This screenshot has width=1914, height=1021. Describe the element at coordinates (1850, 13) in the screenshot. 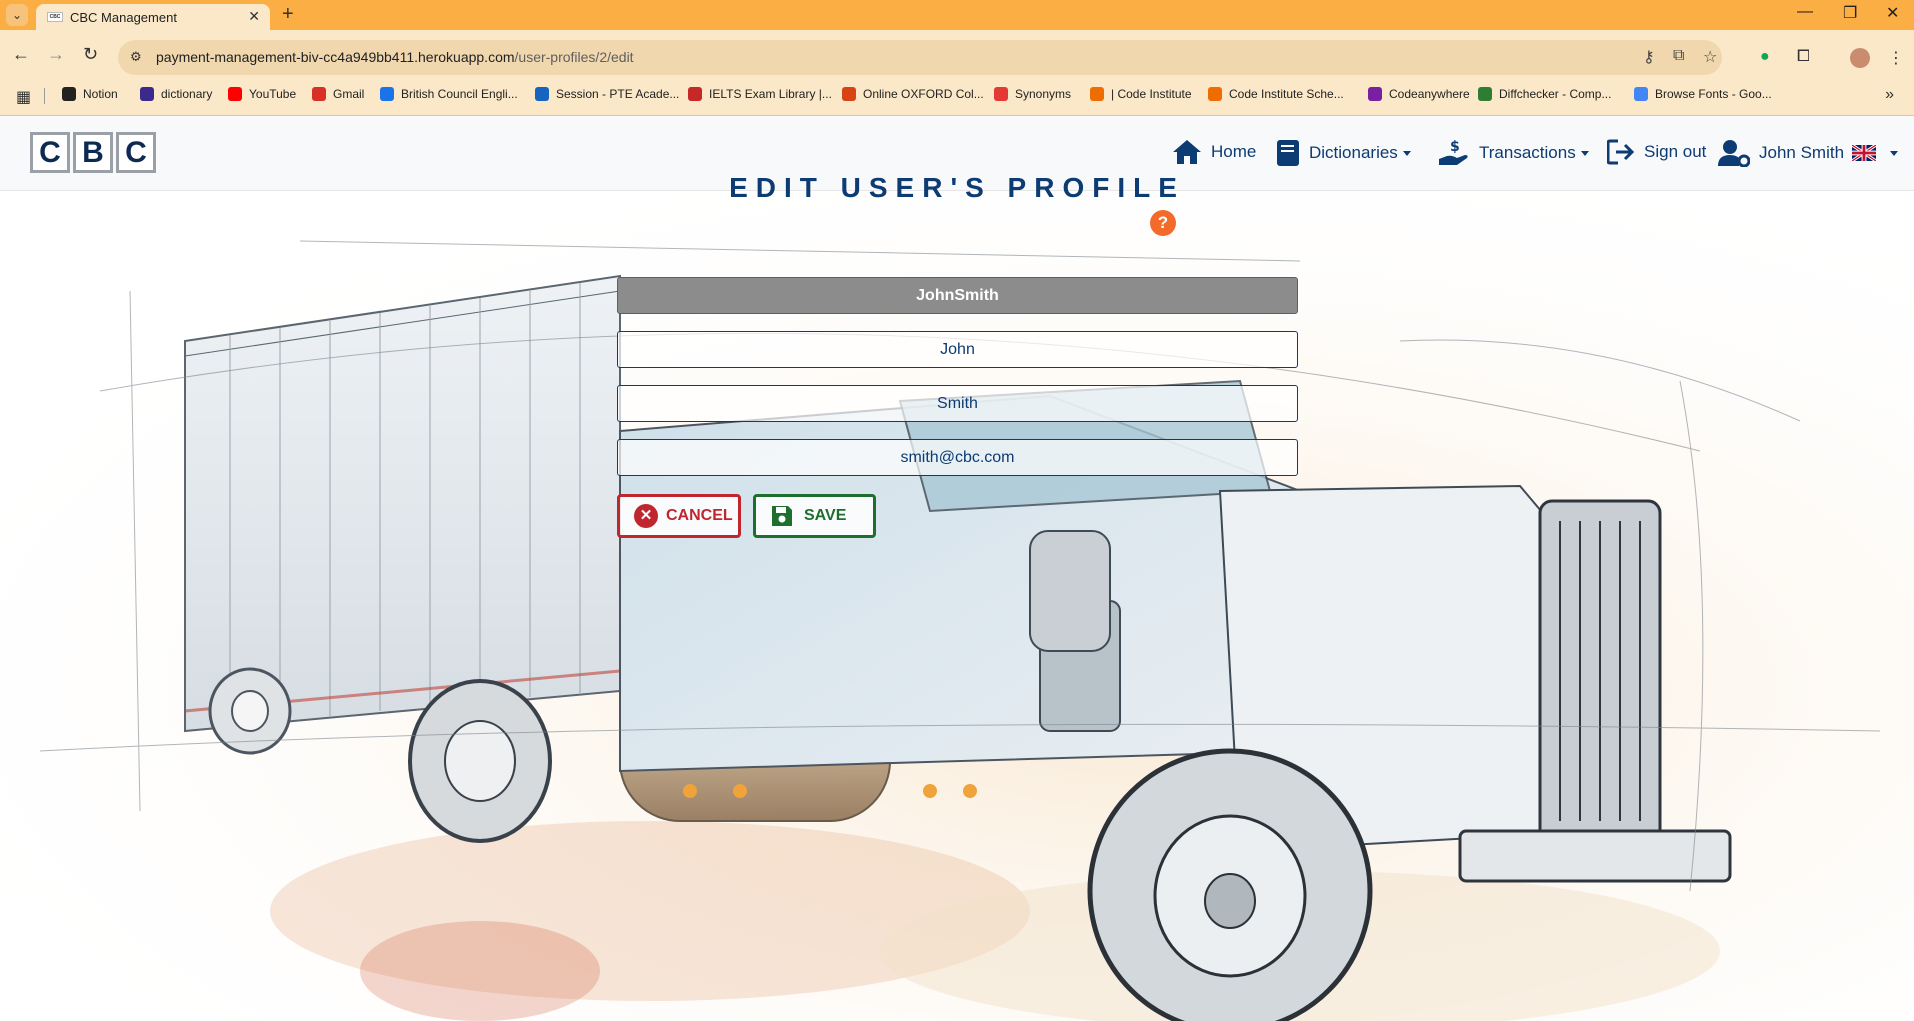

I see `restore-icon: ❐` at that location.